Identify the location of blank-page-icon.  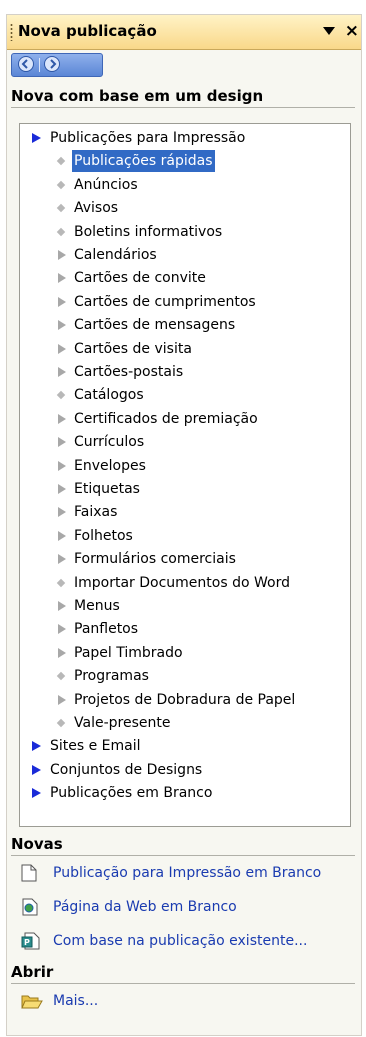
(29, 873).